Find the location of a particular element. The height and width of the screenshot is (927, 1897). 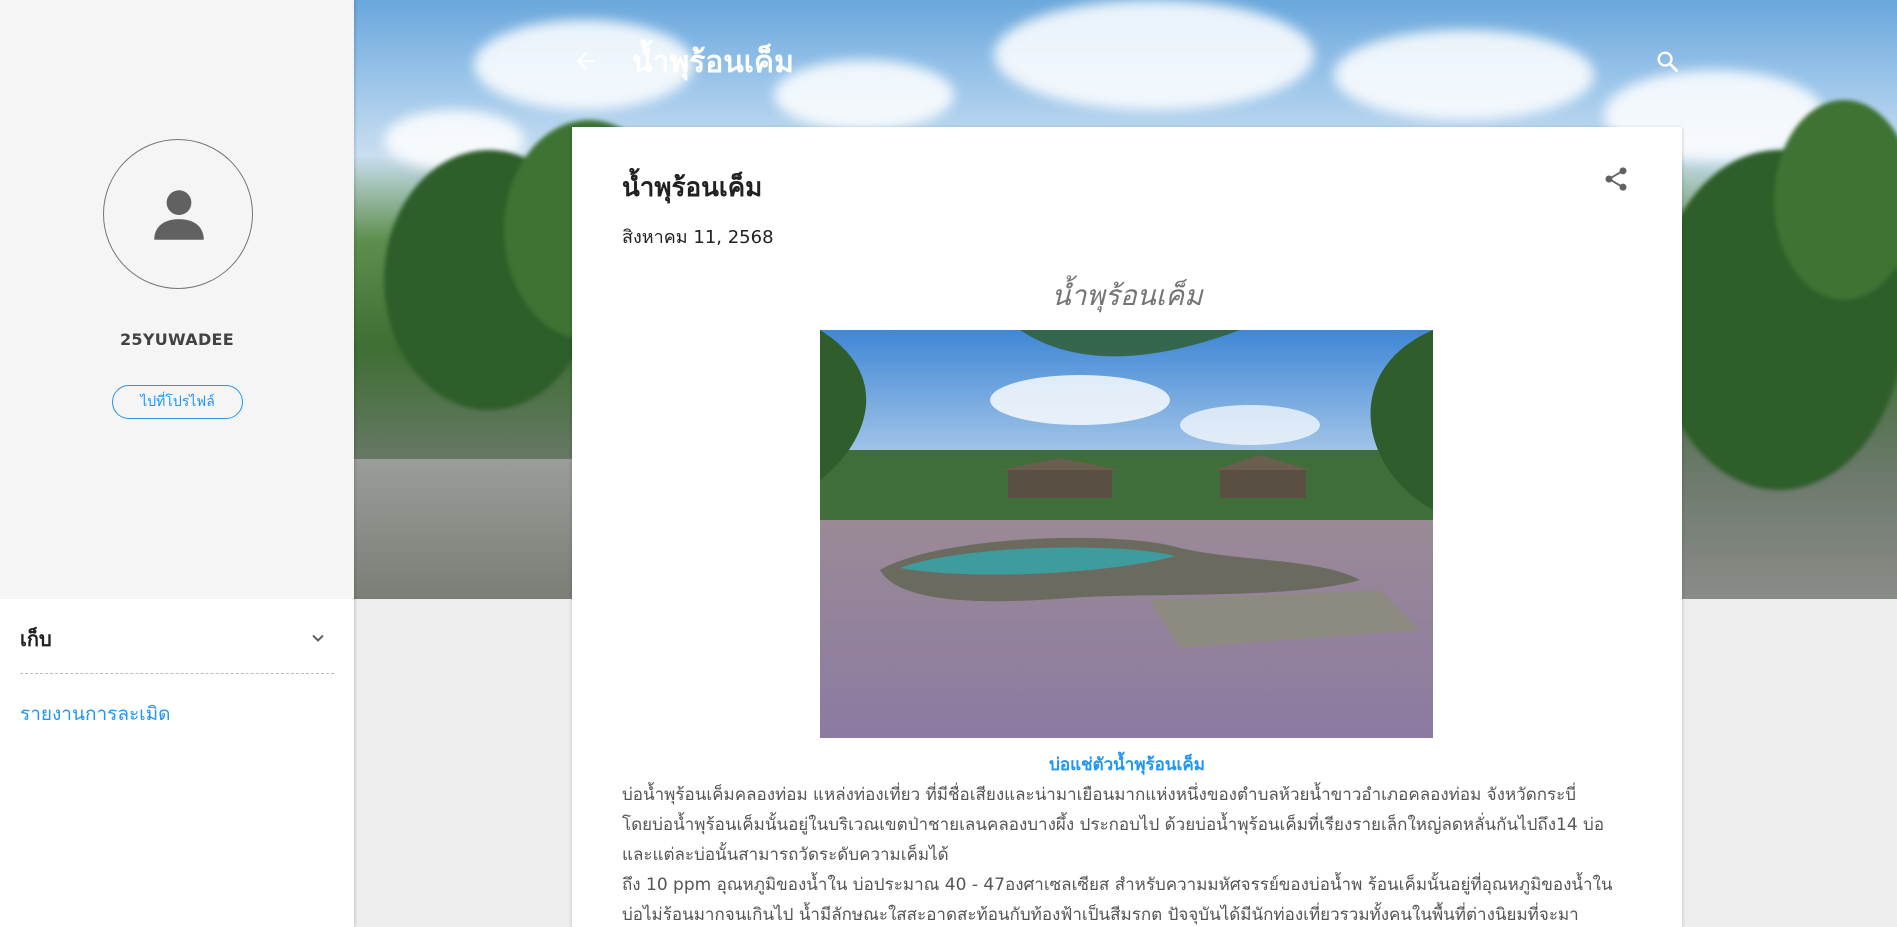

archive-toggle: เก็บ is located at coordinates (177, 647).